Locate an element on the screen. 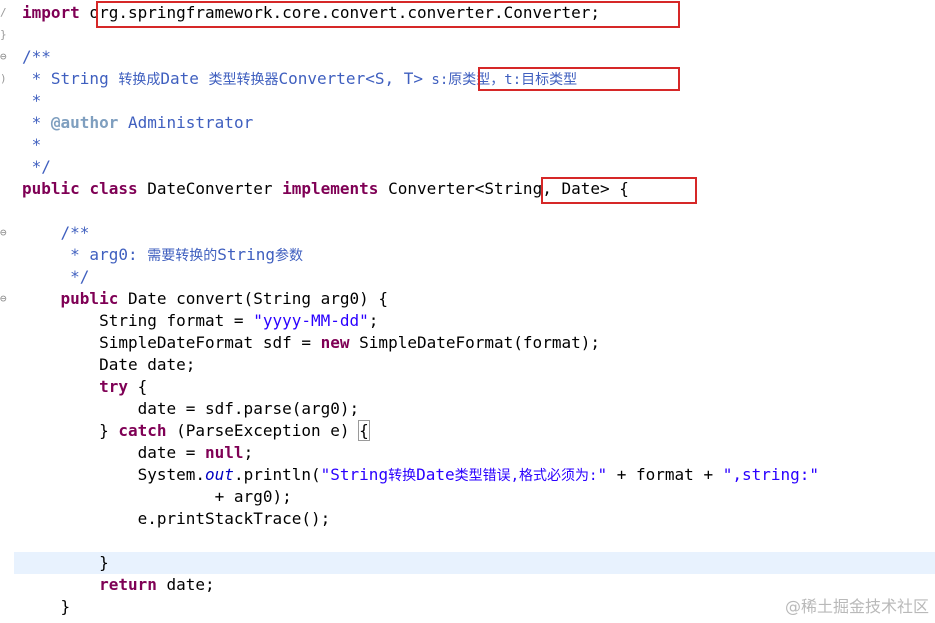 The image size is (935, 623). comment-text: ，t: is located at coordinates (506, 80).